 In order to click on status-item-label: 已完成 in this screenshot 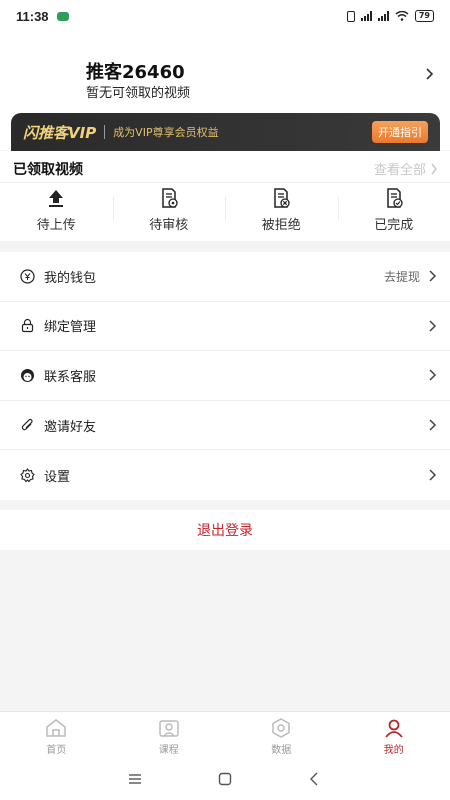, I will do `click(394, 225)`.